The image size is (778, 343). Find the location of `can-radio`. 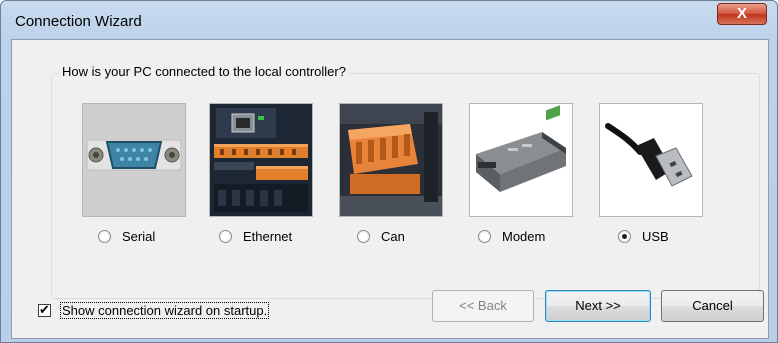

can-radio is located at coordinates (363, 236).